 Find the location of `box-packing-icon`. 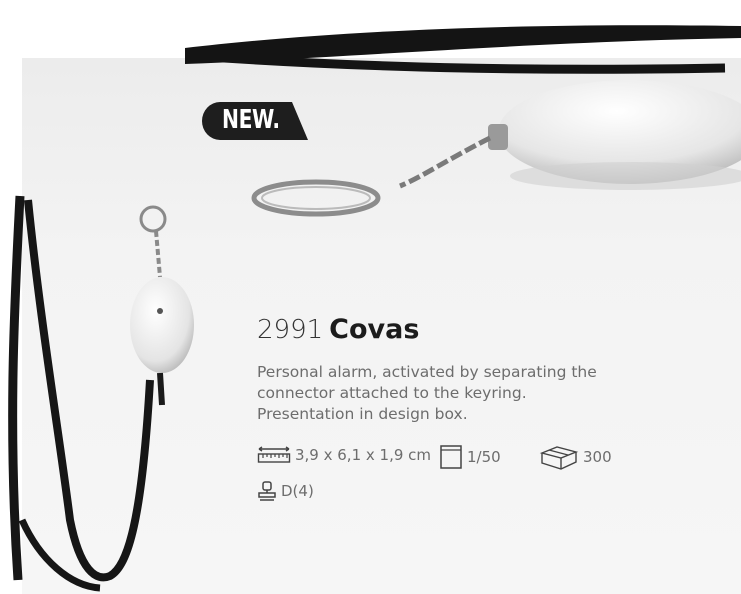

box-packing-icon is located at coordinates (451, 457).